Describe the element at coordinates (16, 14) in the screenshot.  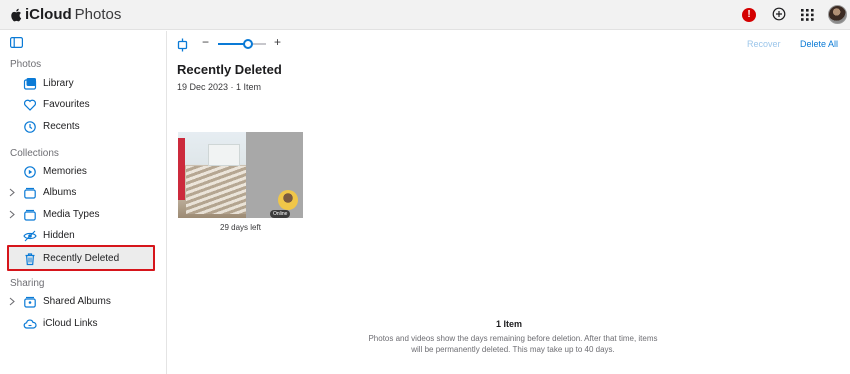
I see `apple-logo-icon` at that location.